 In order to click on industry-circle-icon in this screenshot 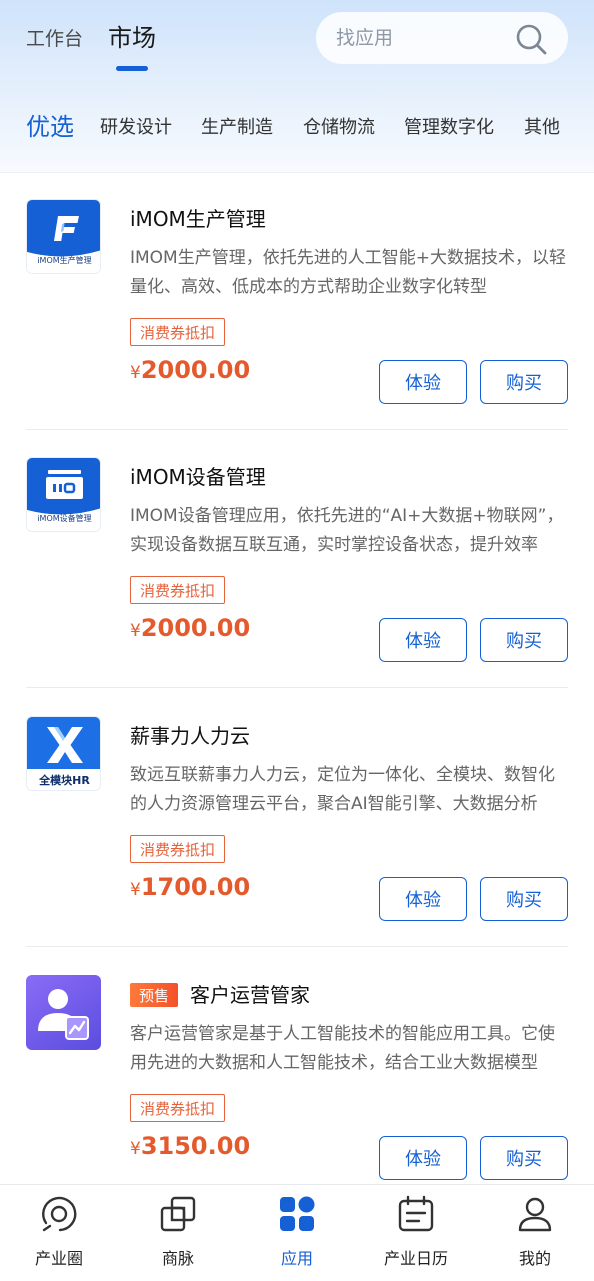, I will do `click(59, 1214)`.